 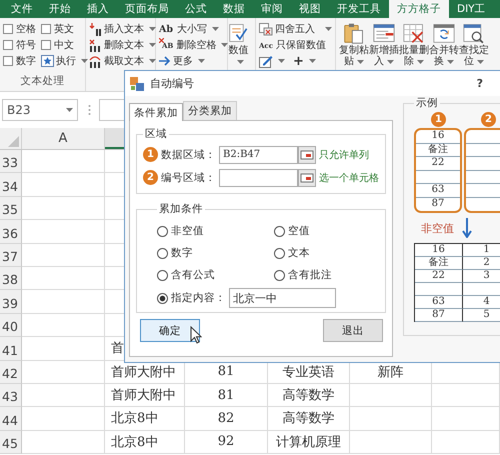 I want to click on group-title: 示例, so click(x=427, y=103).